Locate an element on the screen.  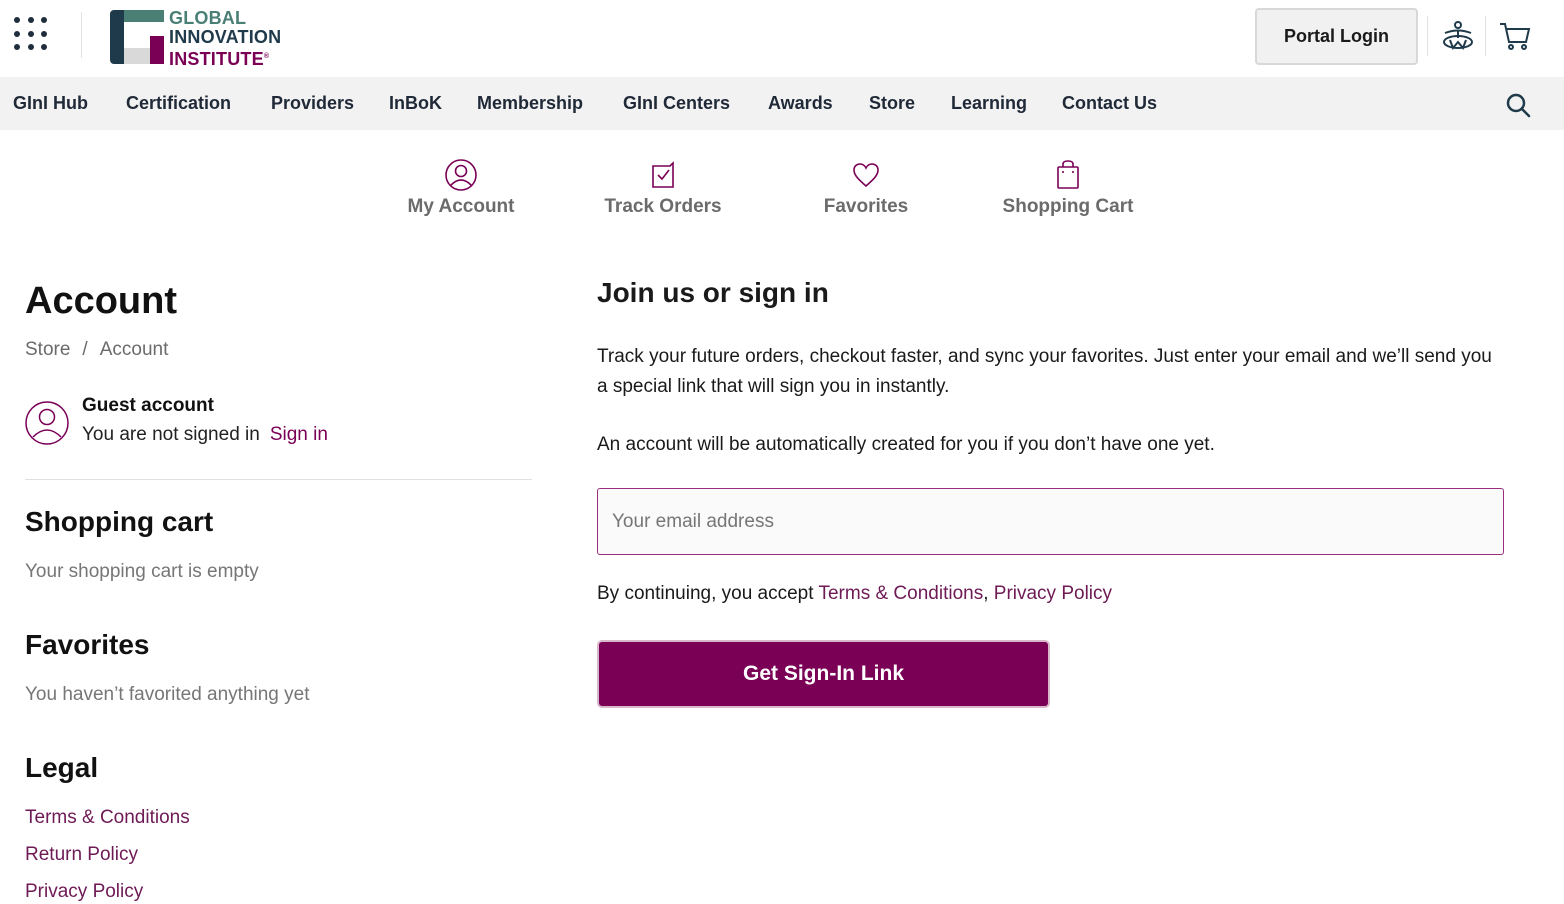
subnav-favorites: Favorites is located at coordinates (866, 188).